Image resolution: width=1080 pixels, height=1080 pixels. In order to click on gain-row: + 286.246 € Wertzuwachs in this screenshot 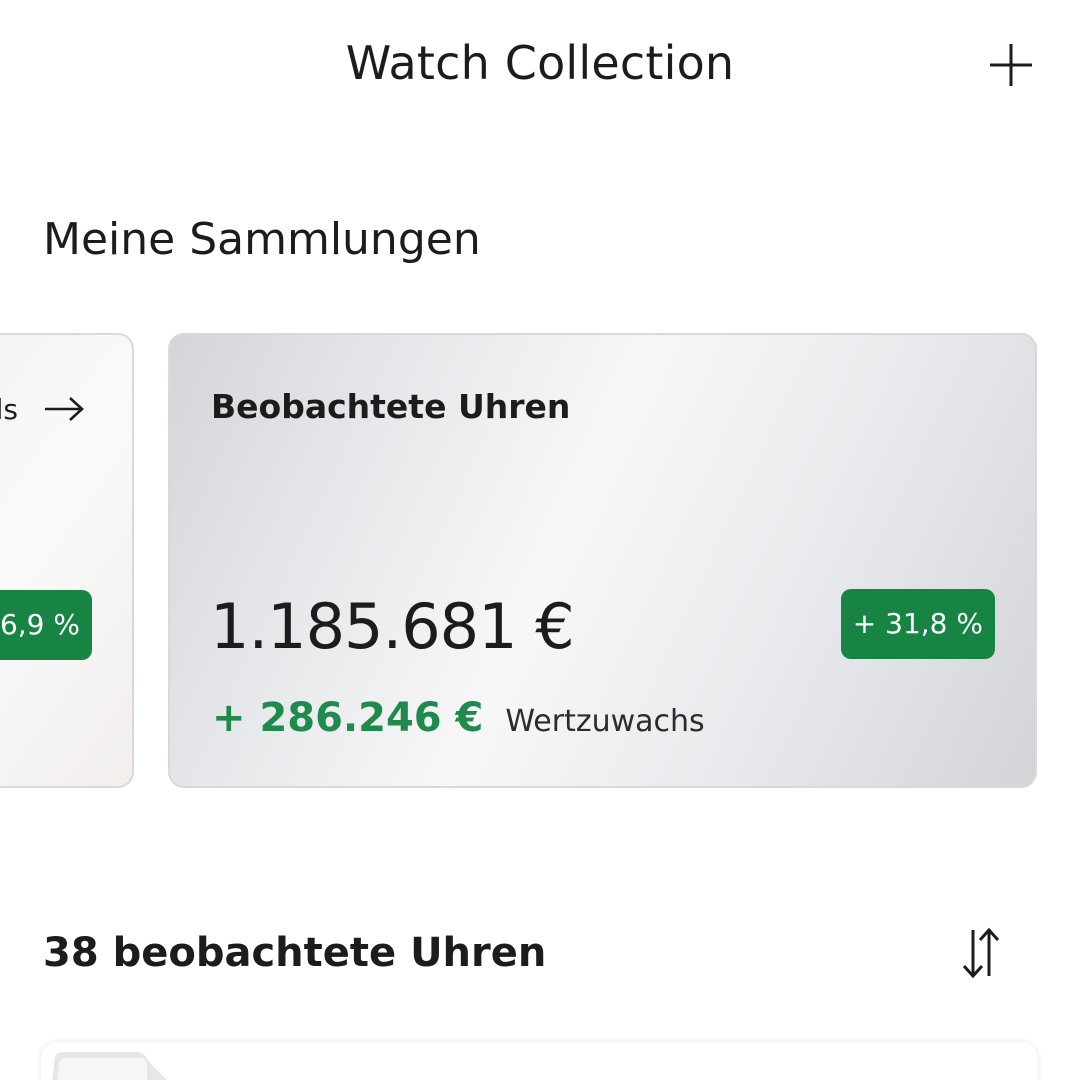, I will do `click(458, 718)`.